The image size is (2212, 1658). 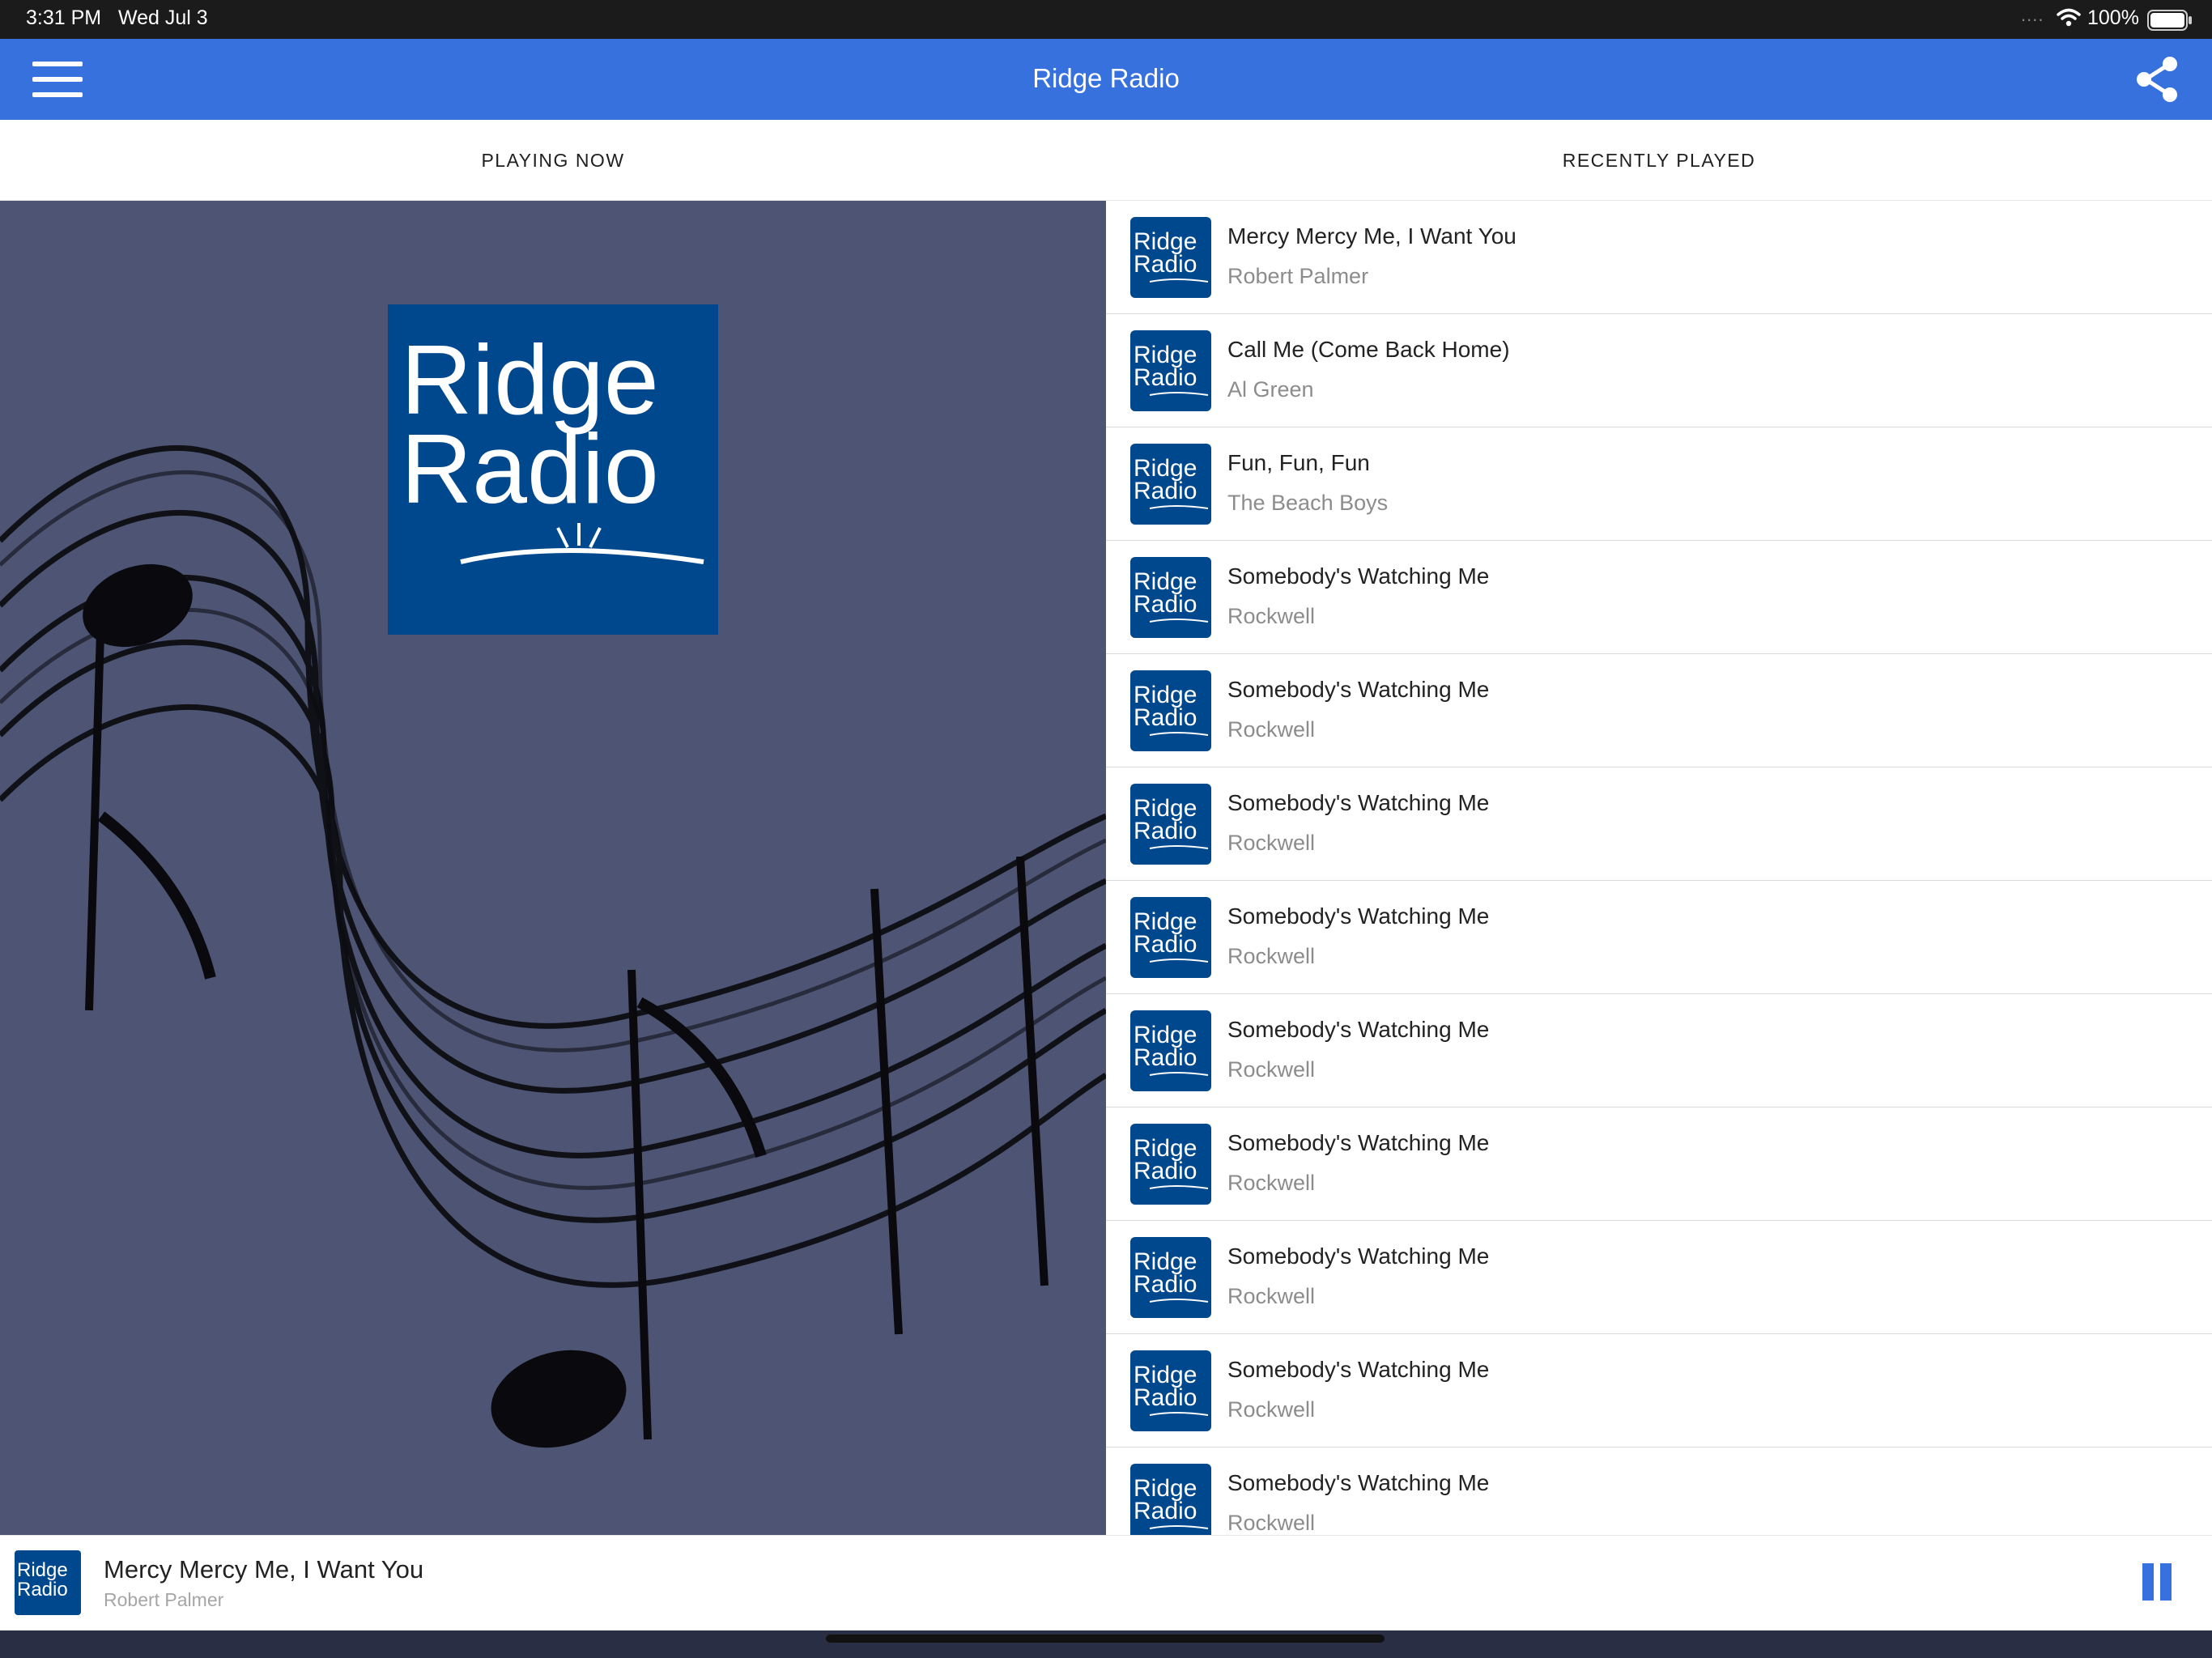 What do you see at coordinates (553, 160) in the screenshot?
I see `tab-playing-now: PLAYING NOW` at bounding box center [553, 160].